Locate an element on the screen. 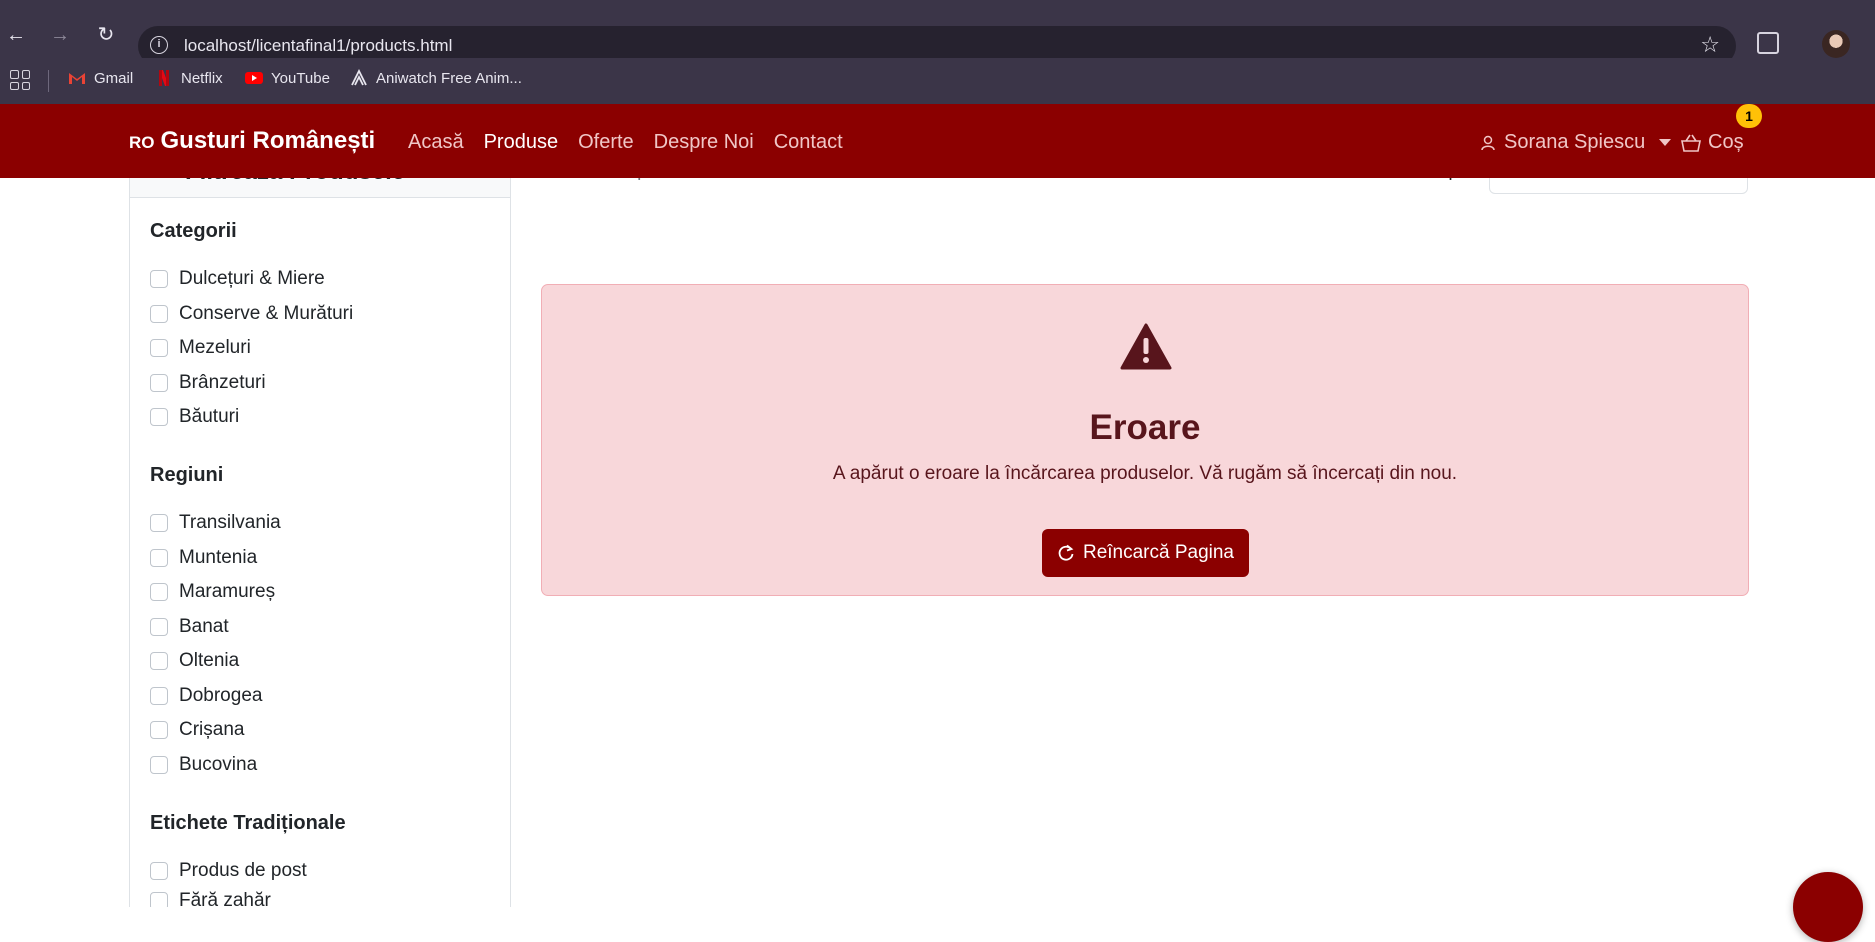 The width and height of the screenshot is (1875, 942). cart-count-badge: 1 is located at coordinates (1749, 116).